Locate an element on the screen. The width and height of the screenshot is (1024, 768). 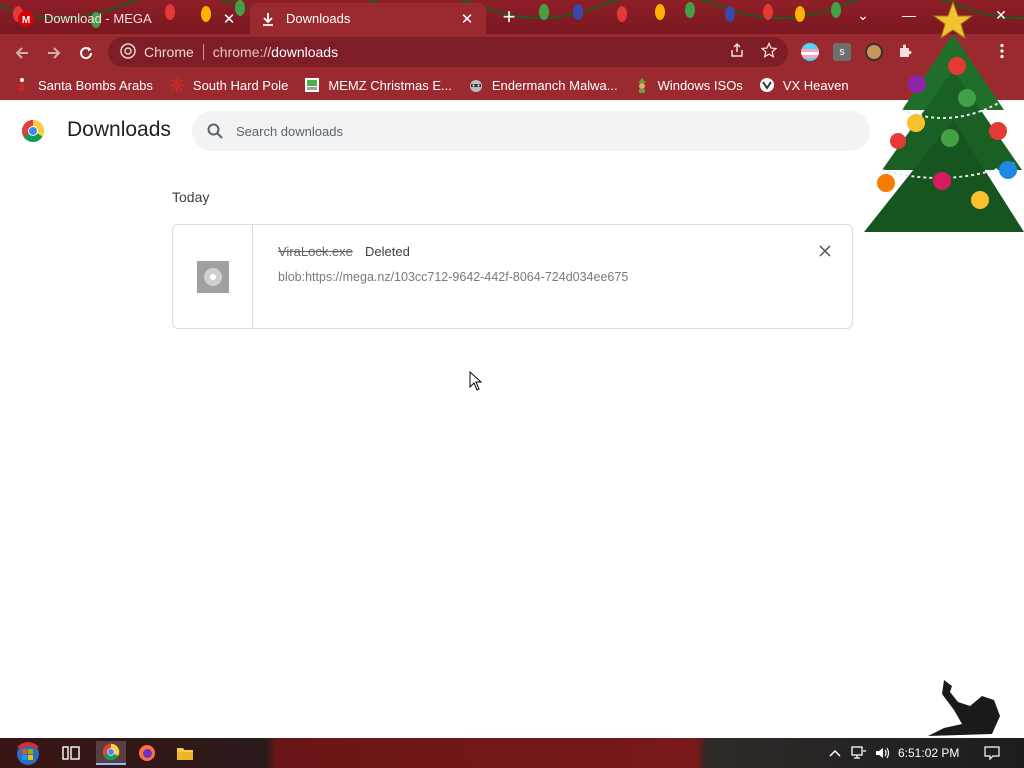
file-explorer-icon is located at coordinates (185, 753).